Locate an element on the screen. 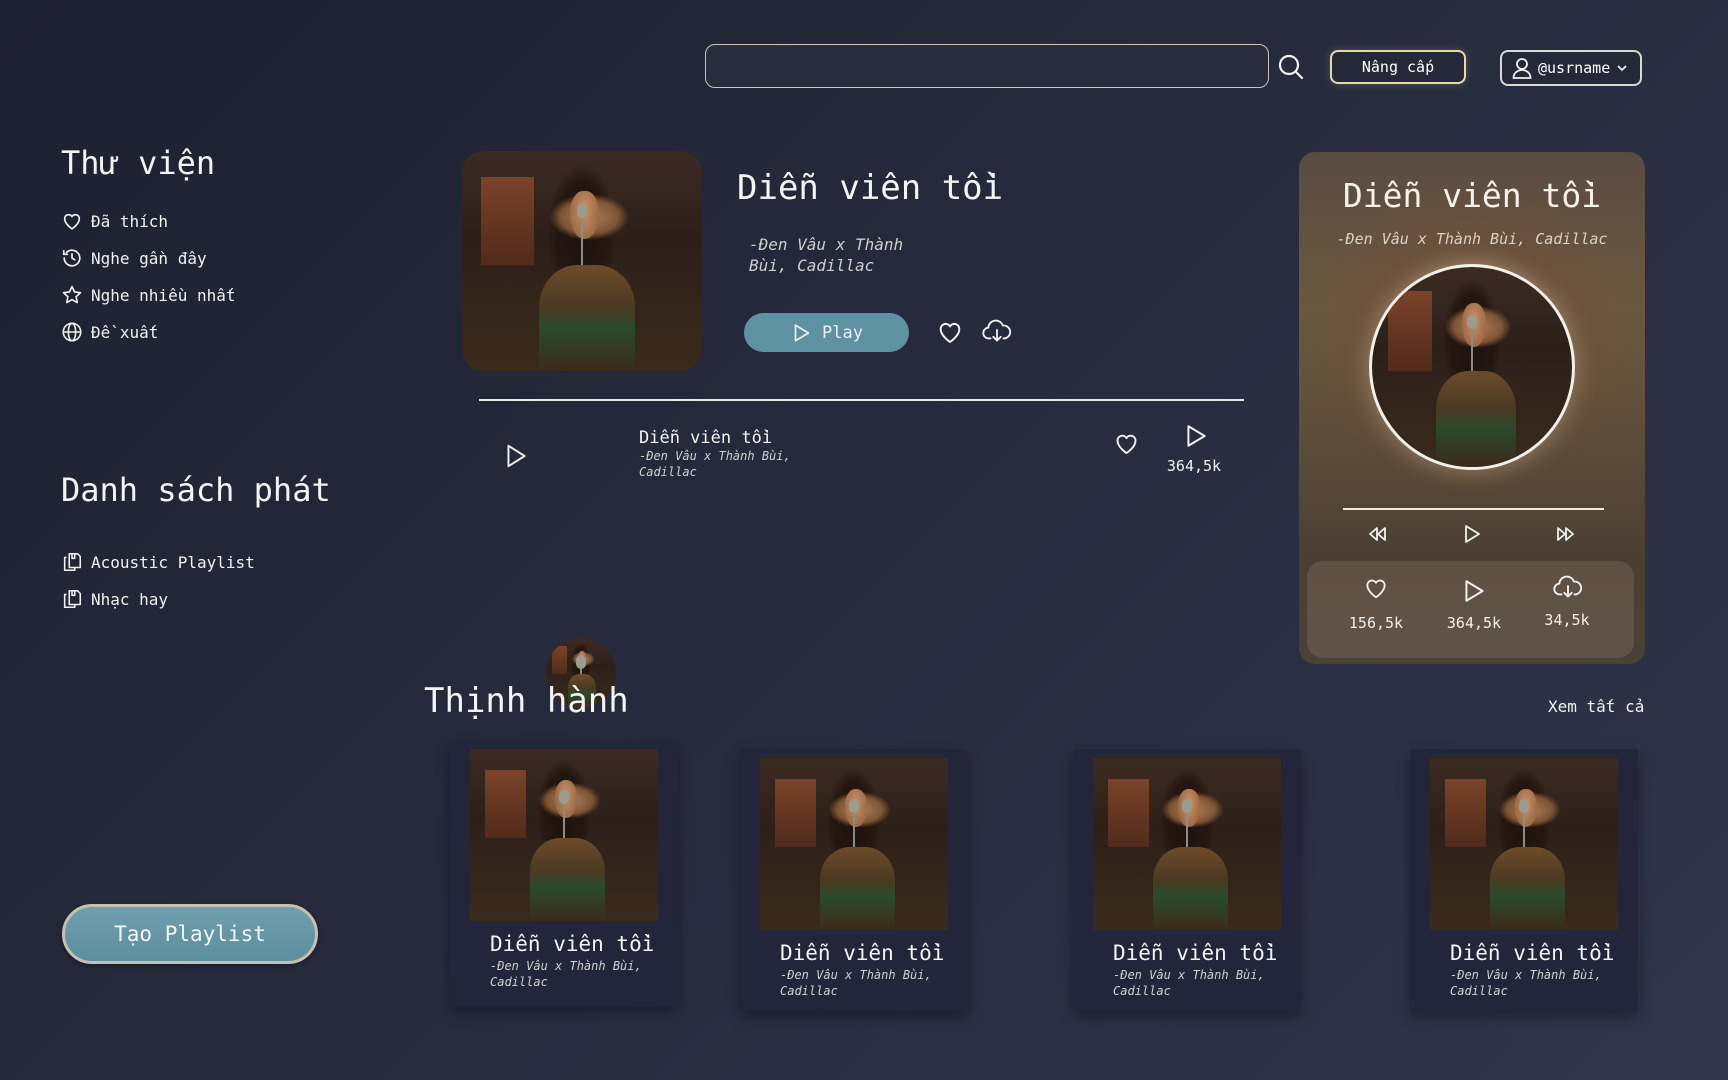 This screenshot has height=1080, width=1728. username: @usrname is located at coordinates (1574, 68).